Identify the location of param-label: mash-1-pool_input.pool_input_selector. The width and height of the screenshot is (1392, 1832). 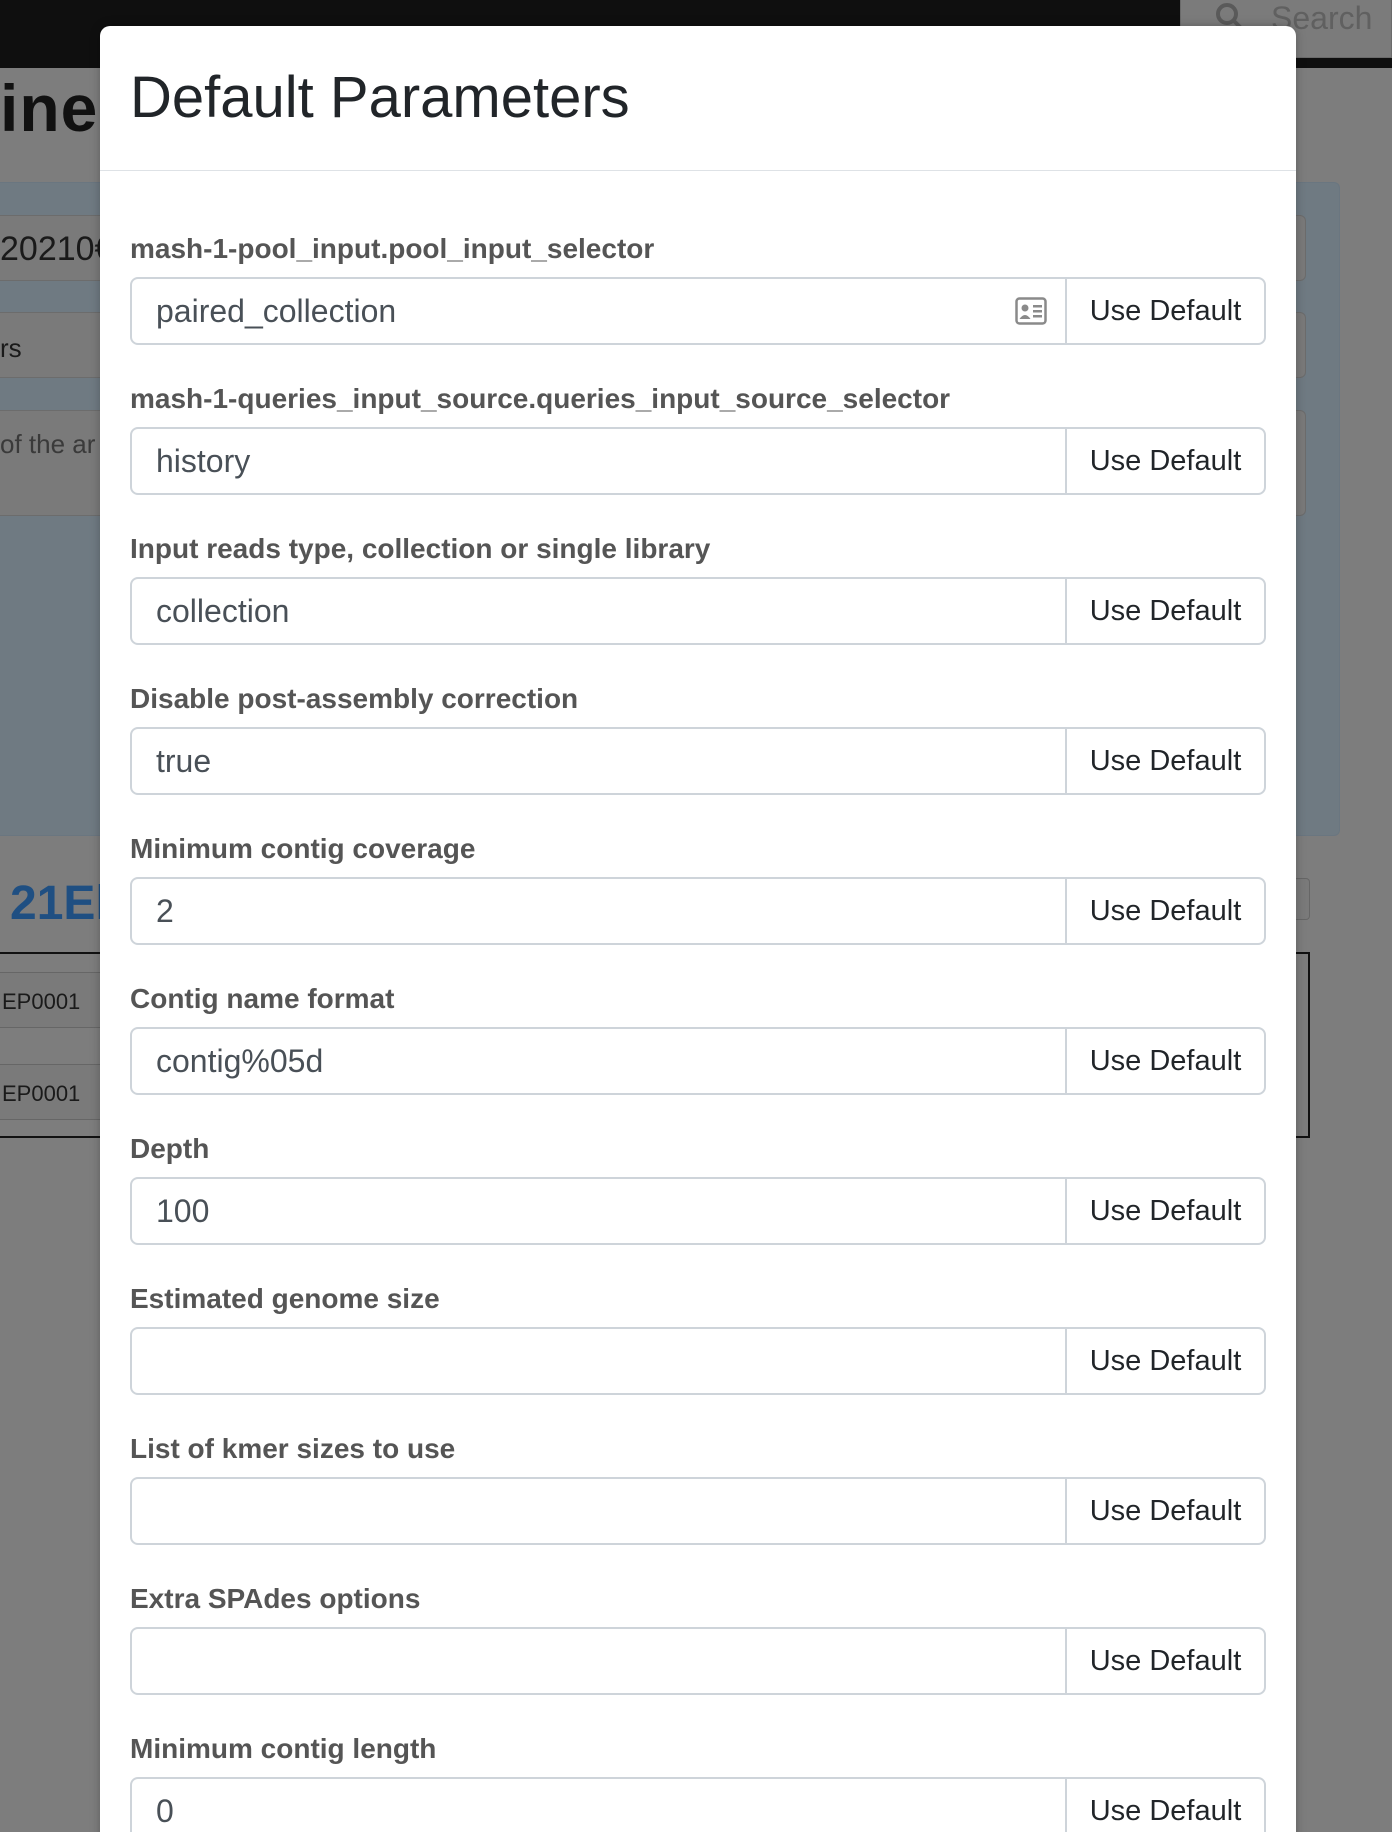
(392, 248).